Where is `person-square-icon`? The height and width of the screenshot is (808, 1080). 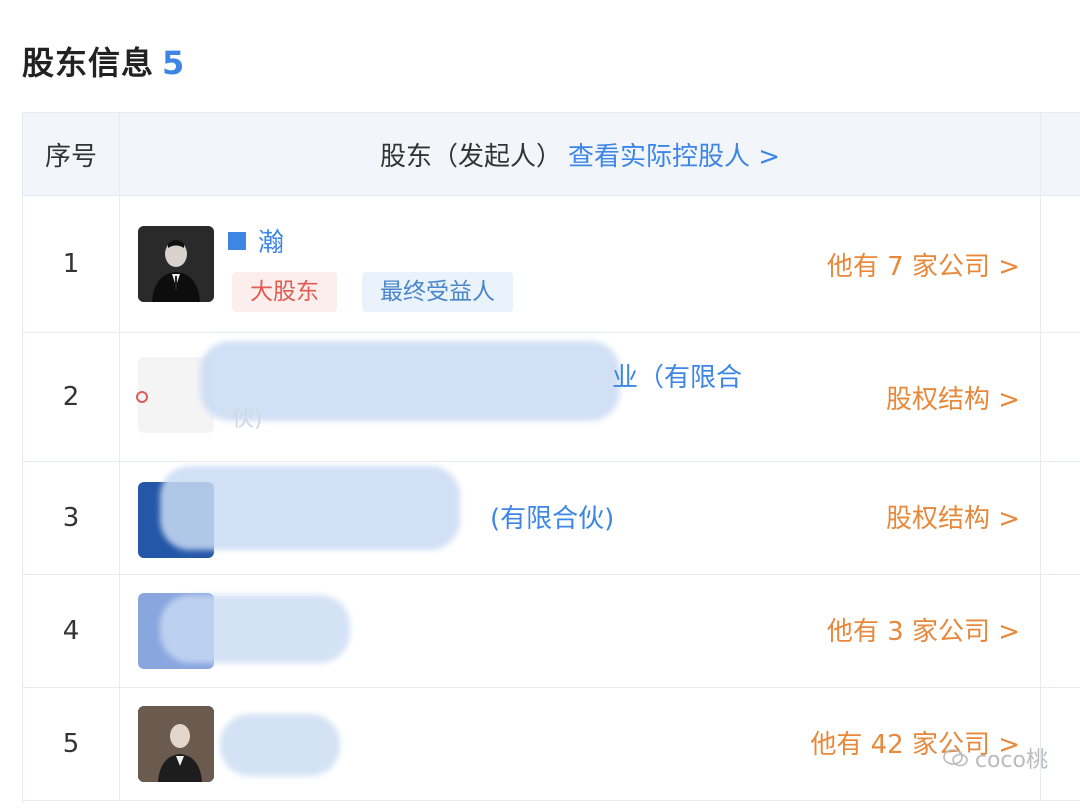 person-square-icon is located at coordinates (237, 241).